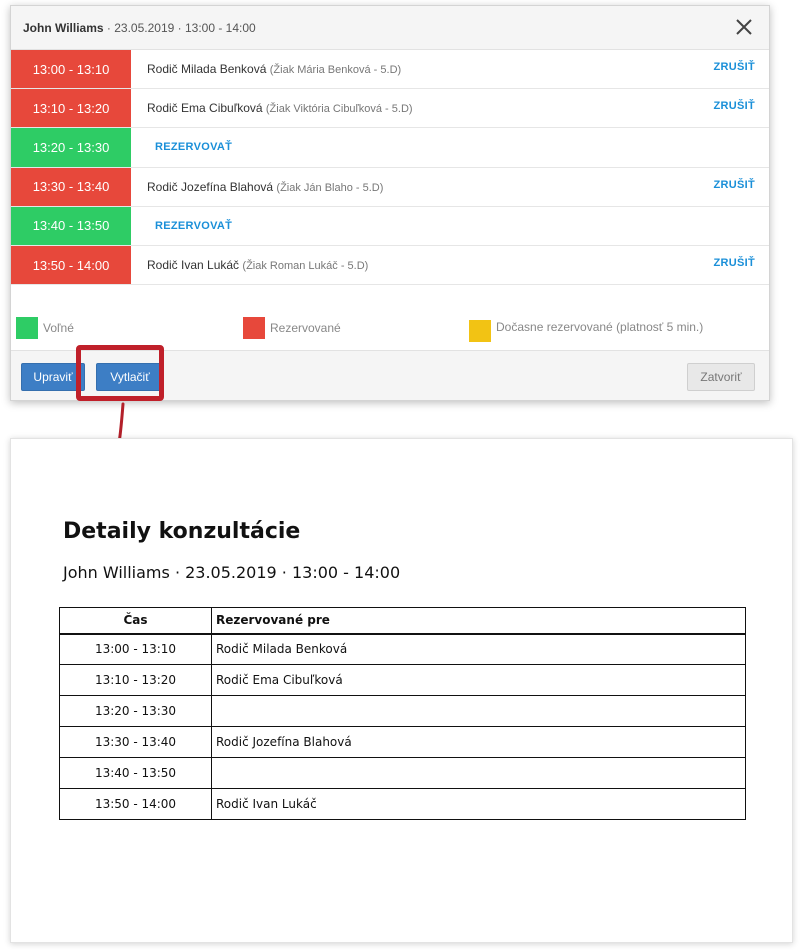 This screenshot has height=950, width=800. I want to click on legend-free-swatch, so click(27, 328).